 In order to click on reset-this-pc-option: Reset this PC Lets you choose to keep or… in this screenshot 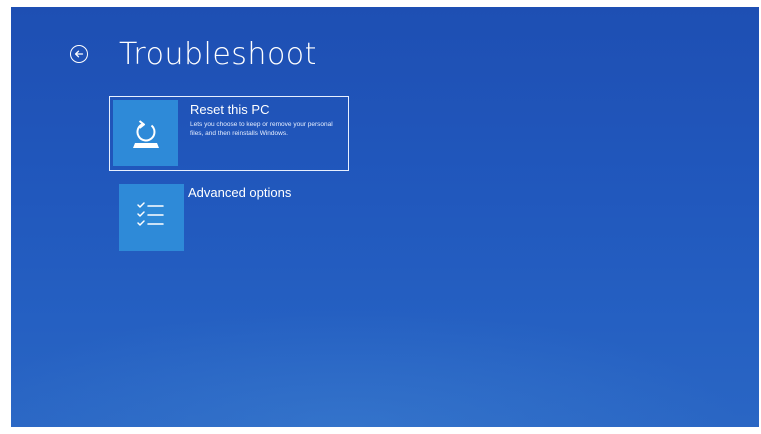, I will do `click(229, 133)`.